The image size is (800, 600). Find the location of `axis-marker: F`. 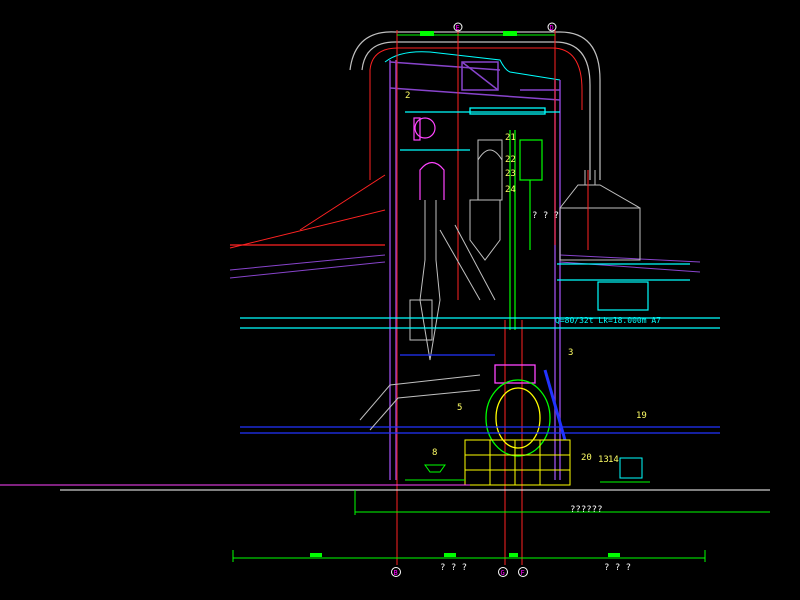

axis-marker: F is located at coordinates (523, 573).